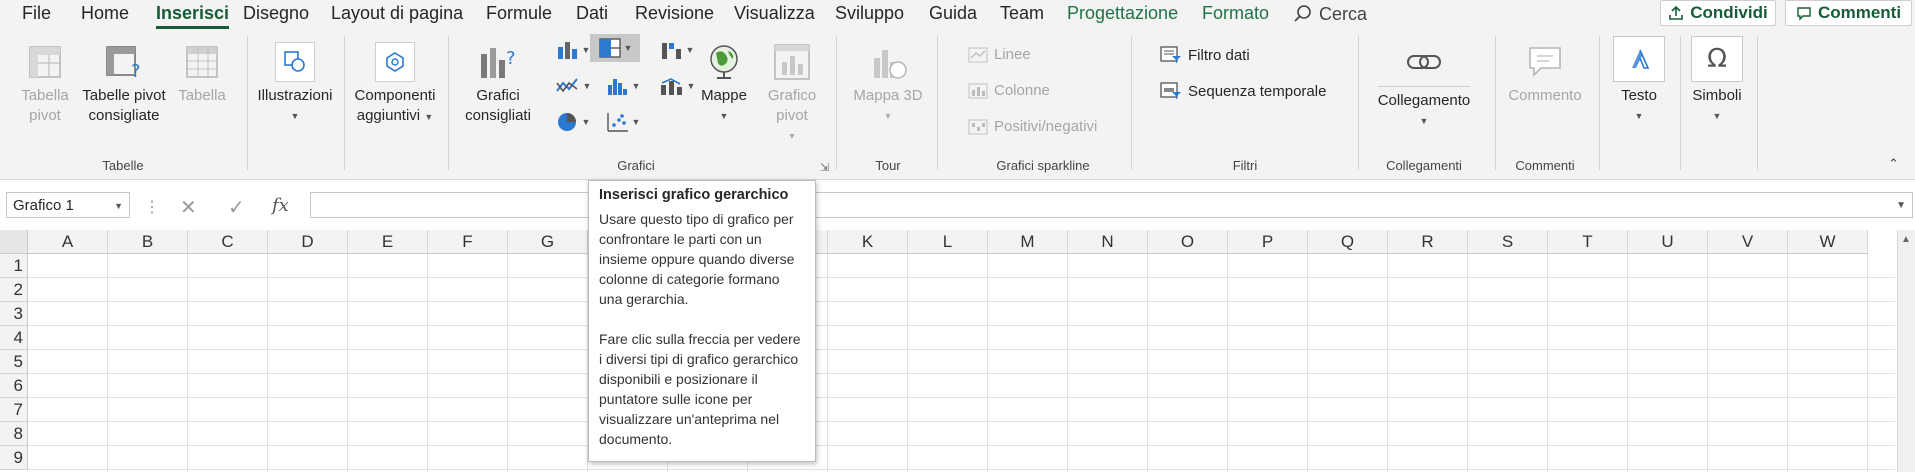 The width and height of the screenshot is (1915, 472). I want to click on new-comment-button: Commento, so click(1545, 72).